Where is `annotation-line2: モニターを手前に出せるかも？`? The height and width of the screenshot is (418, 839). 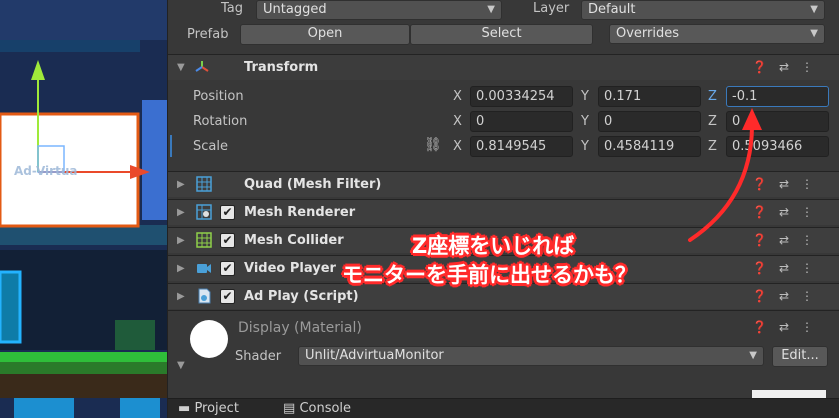
annotation-line2: モニターを手前に出せるかも？ is located at coordinates (489, 275).